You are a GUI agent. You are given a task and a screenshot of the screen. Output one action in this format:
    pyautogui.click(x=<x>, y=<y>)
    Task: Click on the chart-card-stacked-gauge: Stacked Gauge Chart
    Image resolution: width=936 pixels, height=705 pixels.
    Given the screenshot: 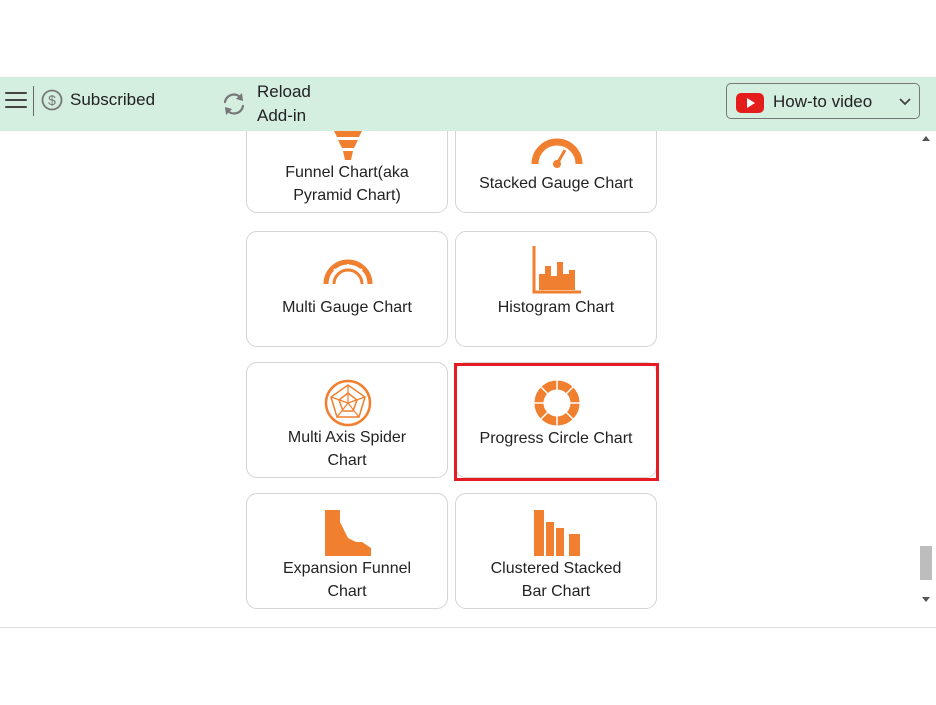 What is the action you would take?
    pyautogui.click(x=556, y=172)
    